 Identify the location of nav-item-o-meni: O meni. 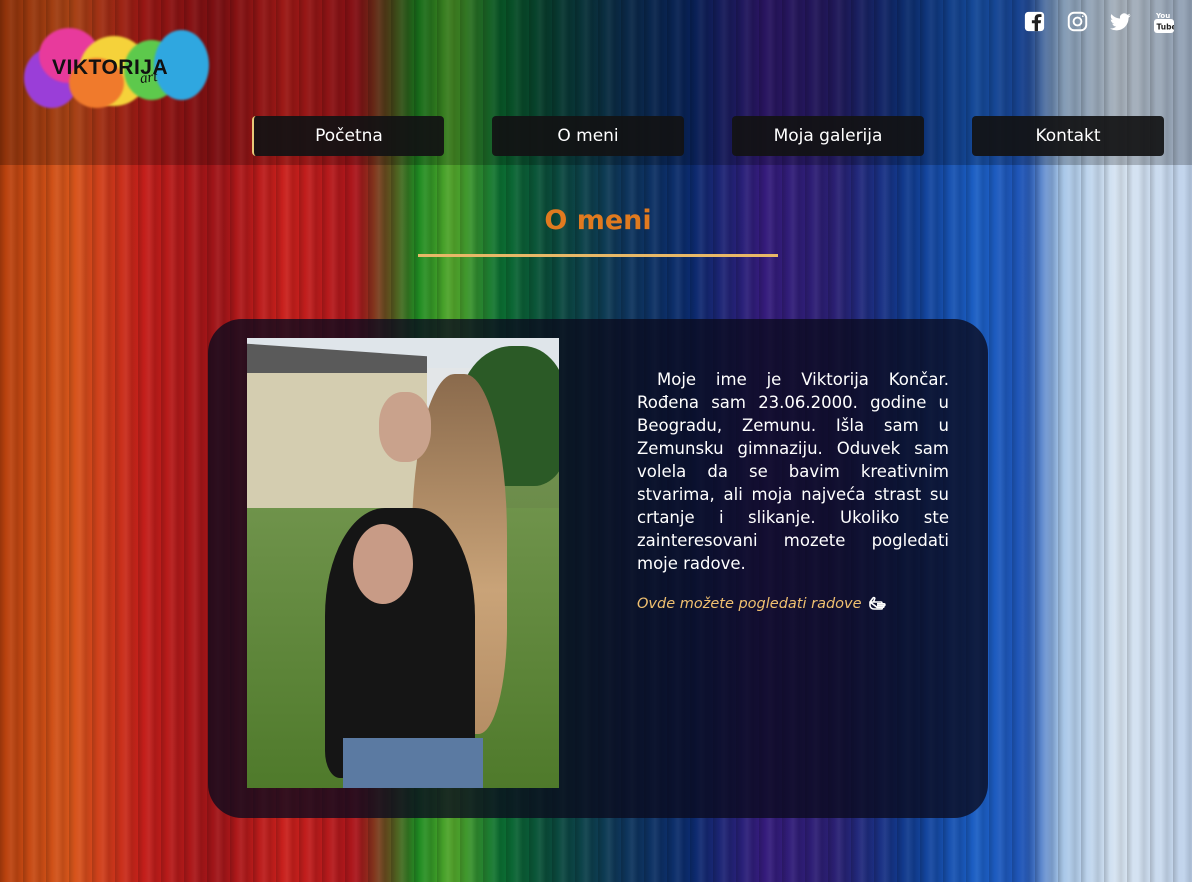
(588, 136).